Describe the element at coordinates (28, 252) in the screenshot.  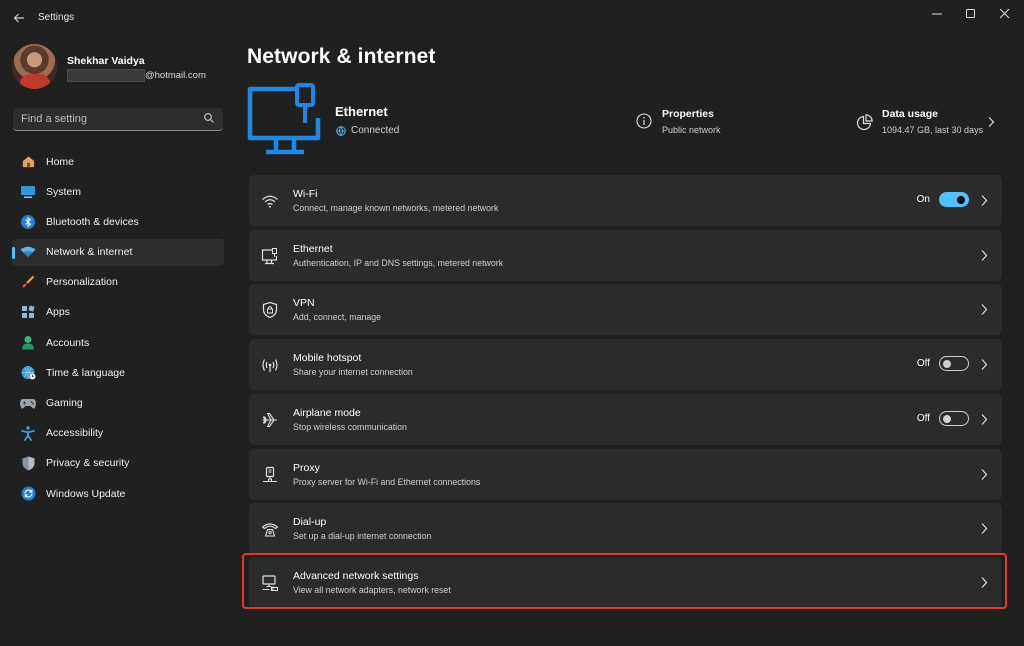
I see `network-icon` at that location.